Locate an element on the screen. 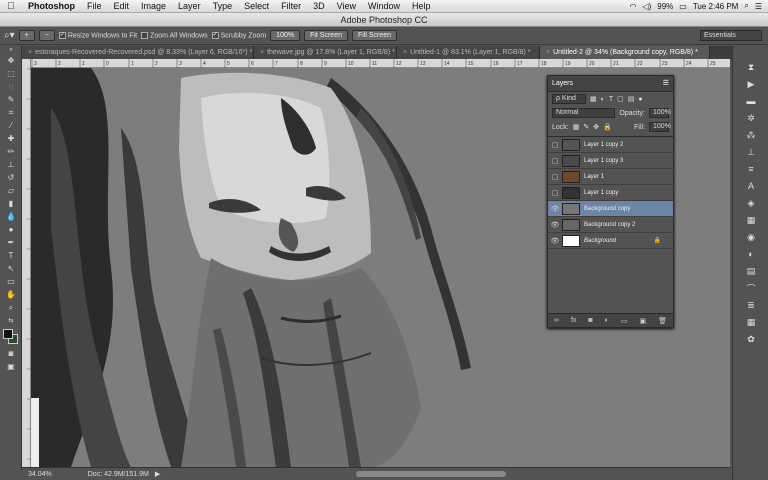  lock-all-icon: 🔒 is located at coordinates (607, 127).